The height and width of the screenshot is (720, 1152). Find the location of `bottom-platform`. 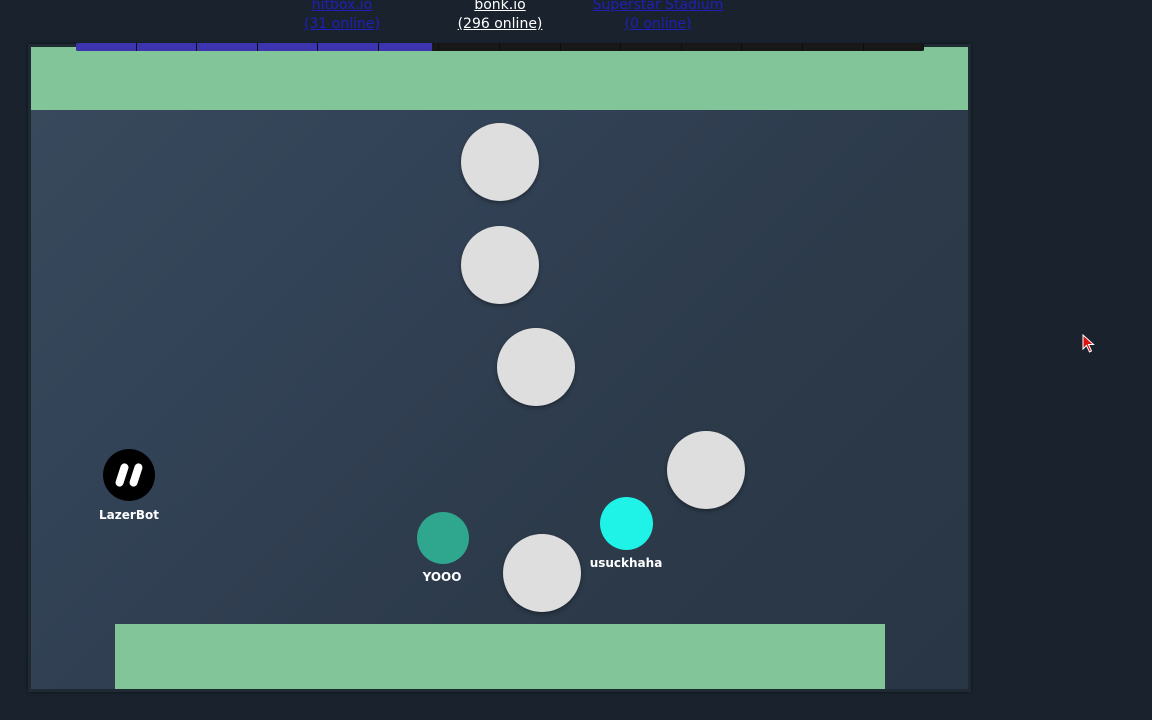

bottom-platform is located at coordinates (500, 656).